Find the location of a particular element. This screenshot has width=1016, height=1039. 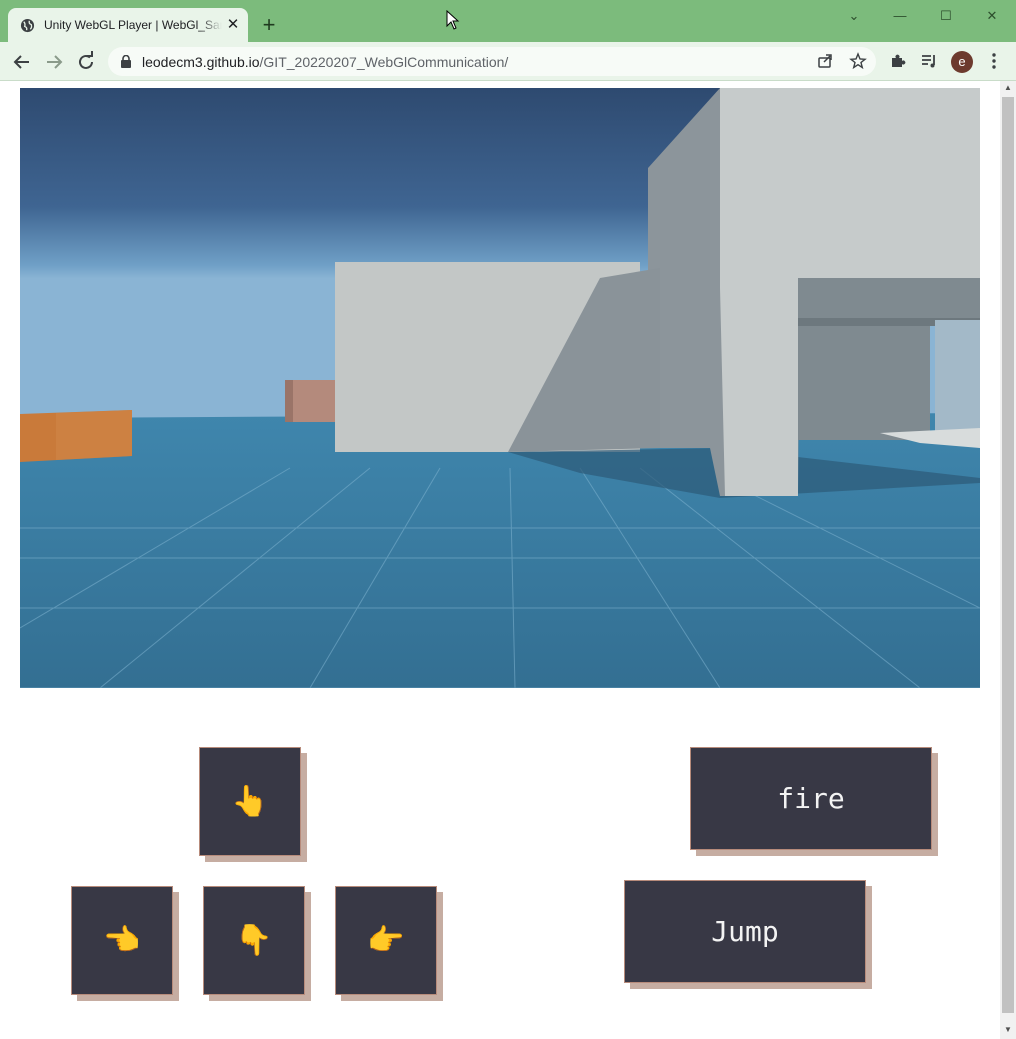

tab-close-icon: ✕ is located at coordinates (233, 25).